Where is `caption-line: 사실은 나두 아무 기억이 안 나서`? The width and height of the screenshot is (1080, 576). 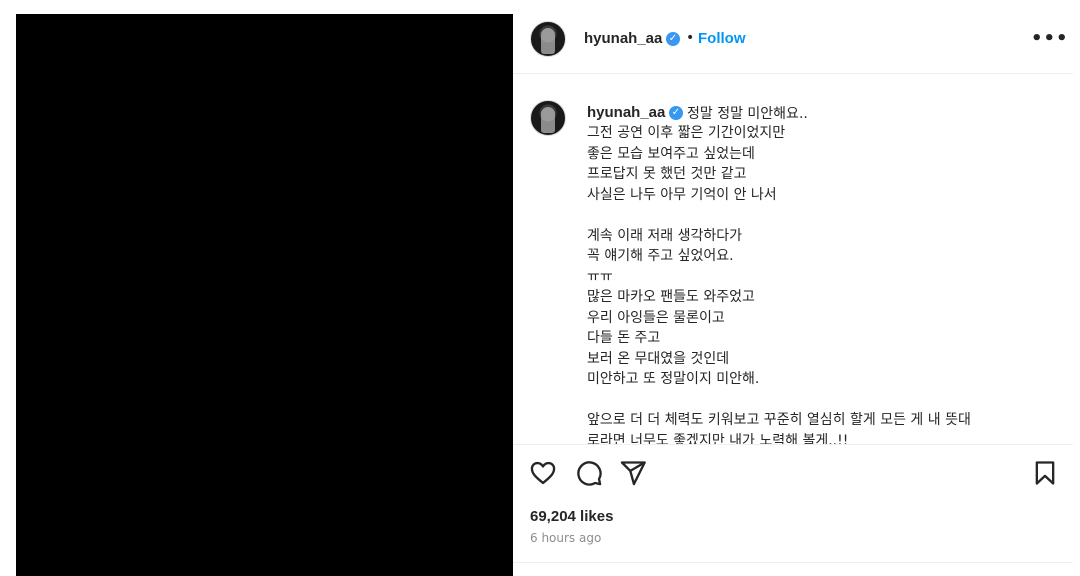 caption-line: 사실은 나두 아무 기억이 안 나서 is located at coordinates (682, 194).